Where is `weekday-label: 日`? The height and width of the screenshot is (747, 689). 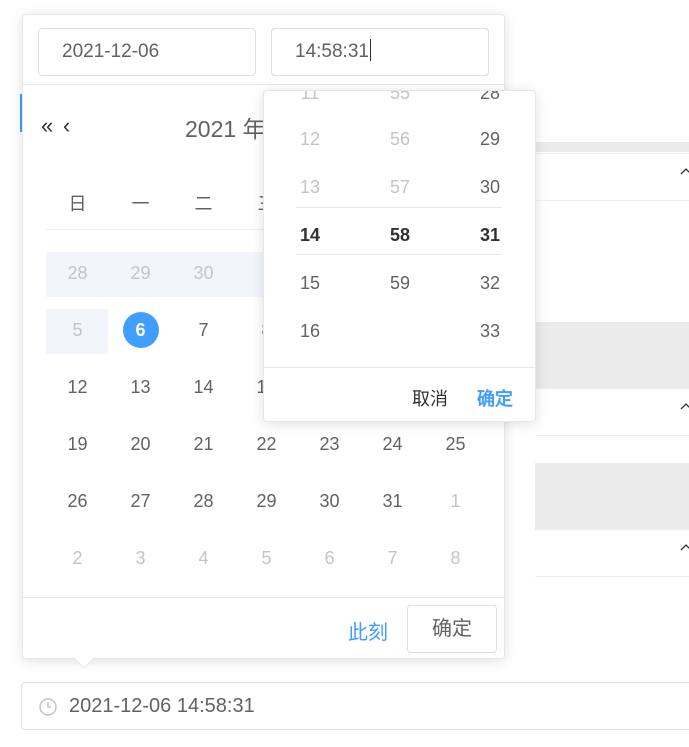
weekday-label: 日 is located at coordinates (77, 204).